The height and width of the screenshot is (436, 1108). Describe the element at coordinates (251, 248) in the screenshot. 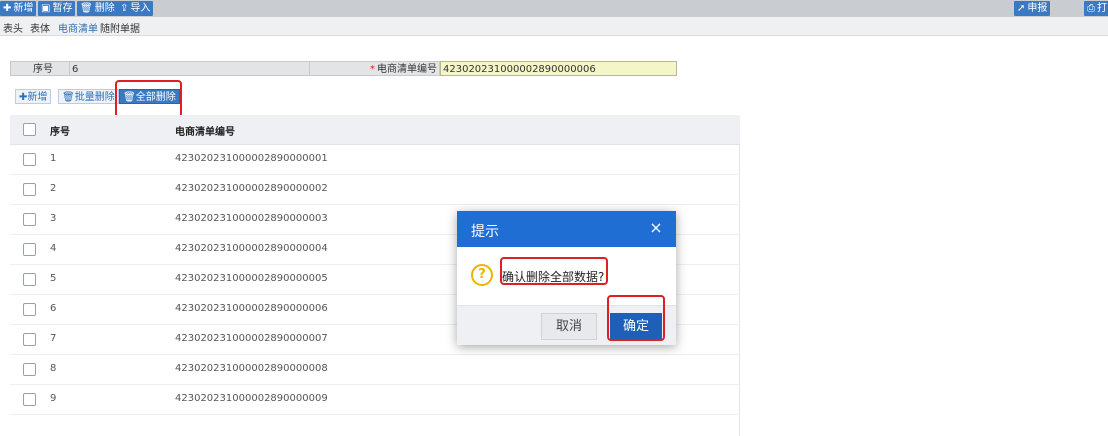

I see `row-ec-number: 423020231000002890000004` at that location.